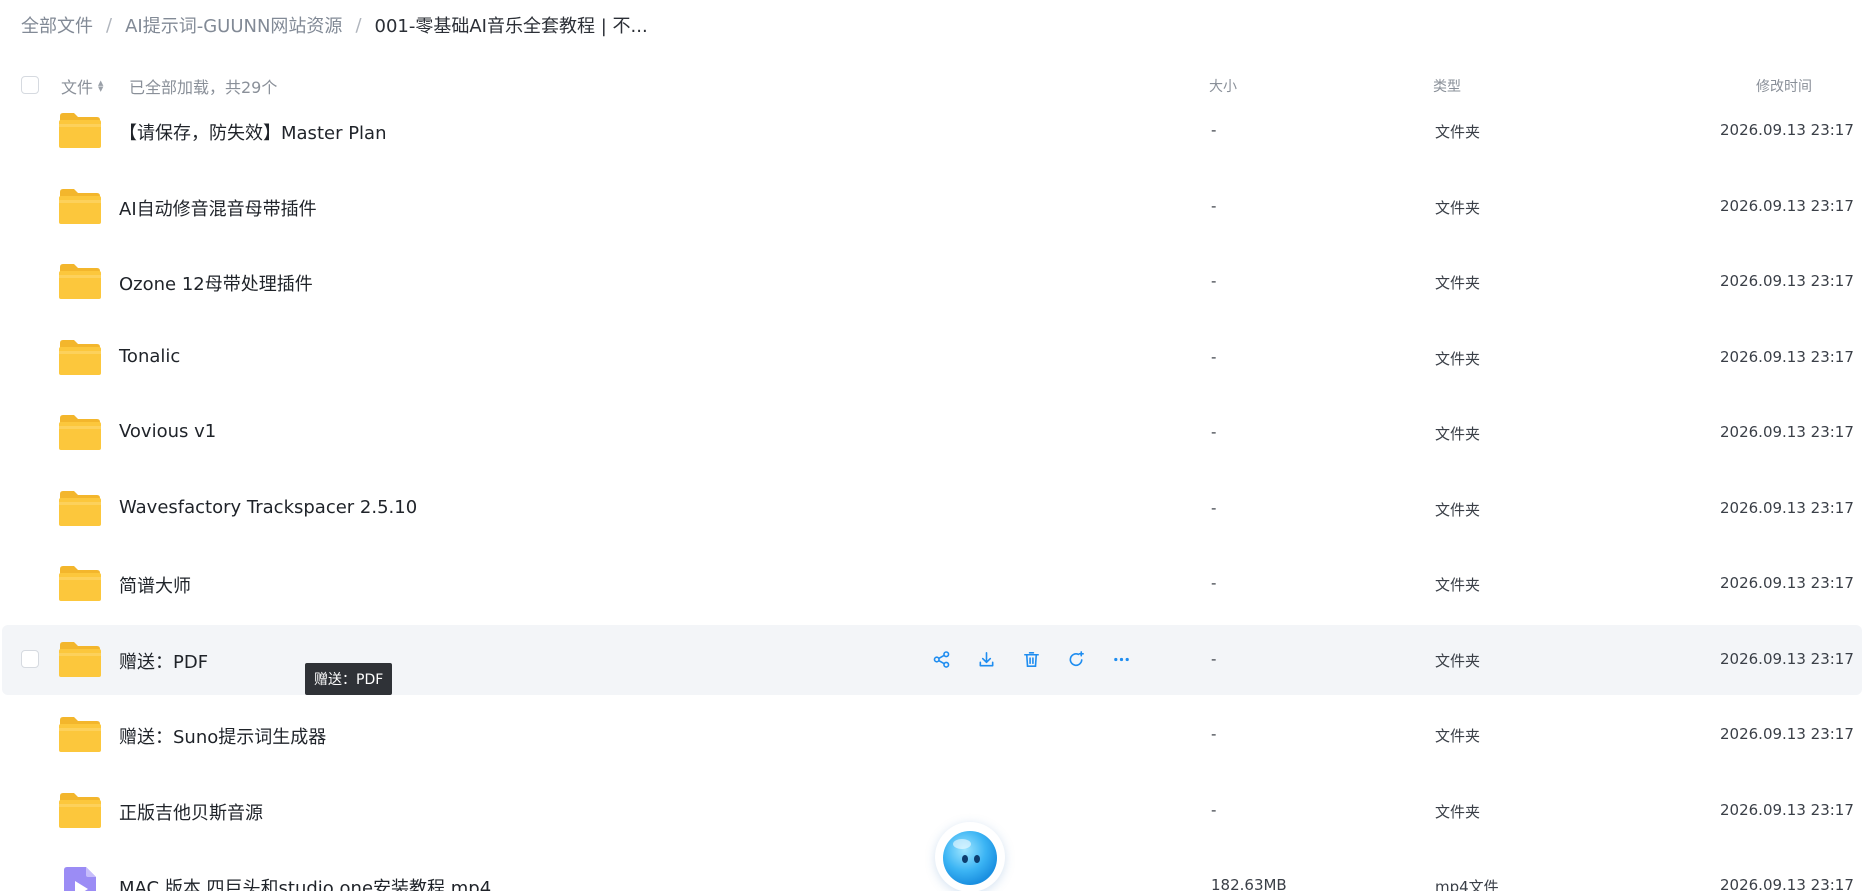  I want to click on file-row: Ozone 12母带处理插件 - 文件夹 2026.09.13 23:17, so click(932, 282).